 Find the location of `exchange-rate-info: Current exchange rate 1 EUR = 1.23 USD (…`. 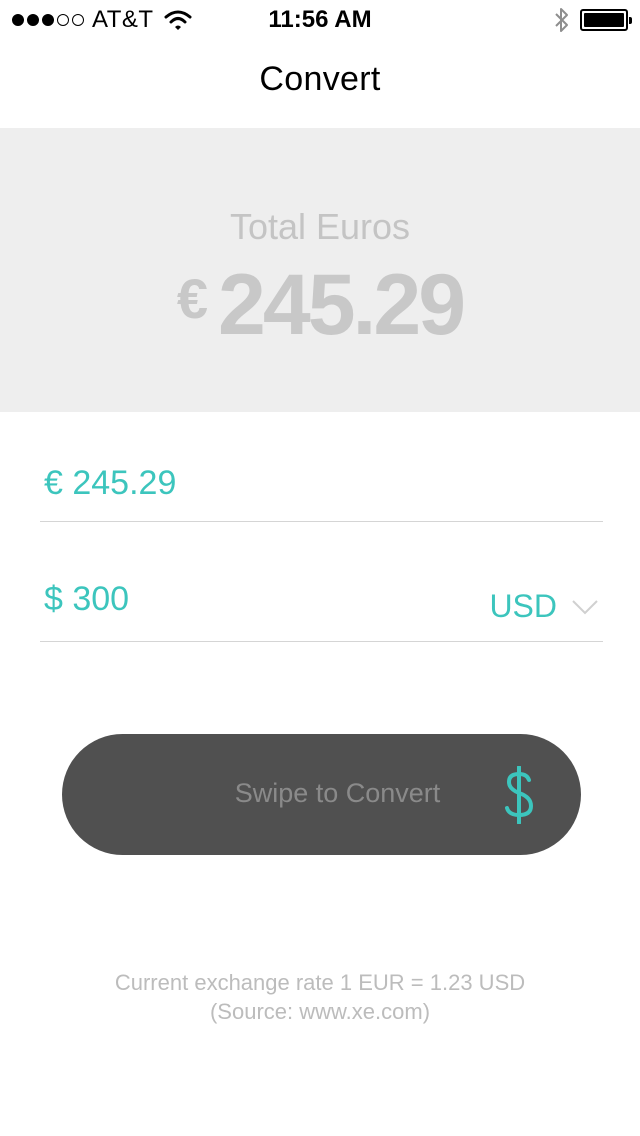

exchange-rate-info: Current exchange rate 1 EUR = 1.23 USD (… is located at coordinates (320, 997).